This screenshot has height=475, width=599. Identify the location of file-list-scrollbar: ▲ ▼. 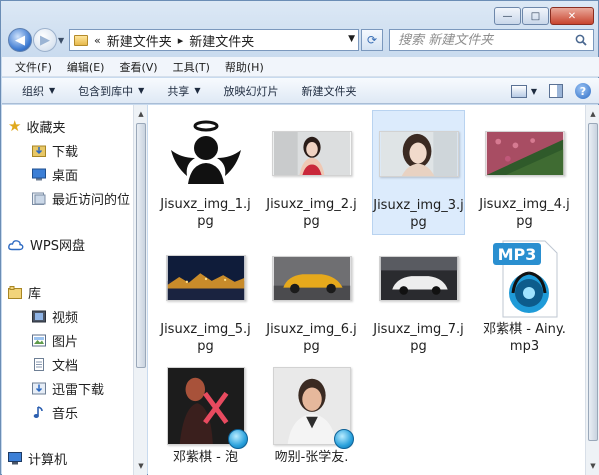
(592, 290).